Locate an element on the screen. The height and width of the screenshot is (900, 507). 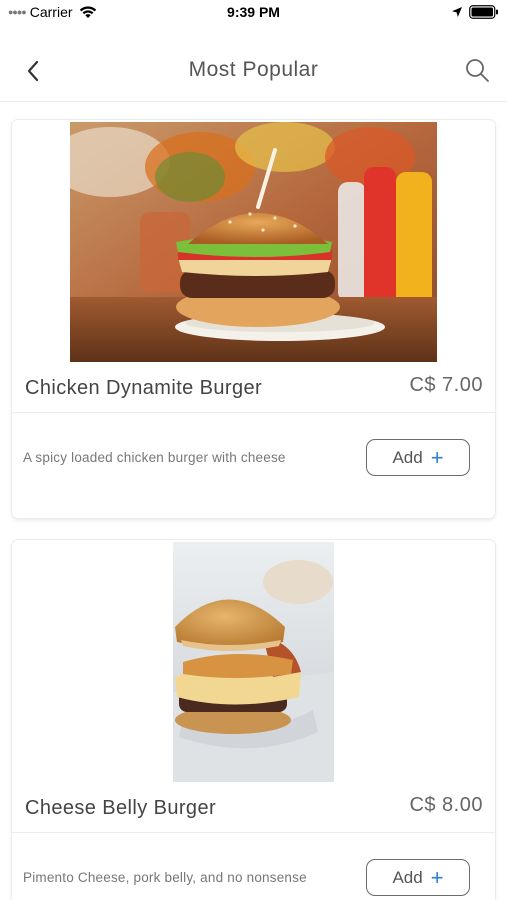
item-price: C$ 7.00 is located at coordinates (446, 385).